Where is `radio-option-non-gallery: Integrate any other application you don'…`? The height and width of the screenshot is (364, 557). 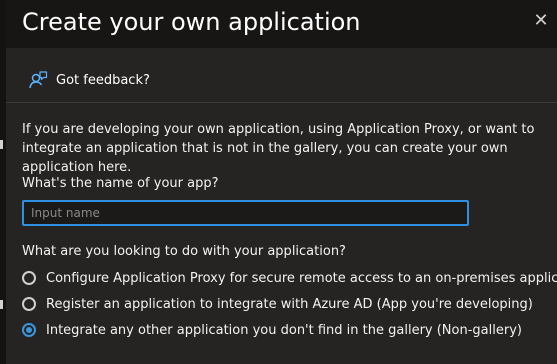 radio-option-non-gallery: Integrate any other application you don'… is located at coordinates (289, 330).